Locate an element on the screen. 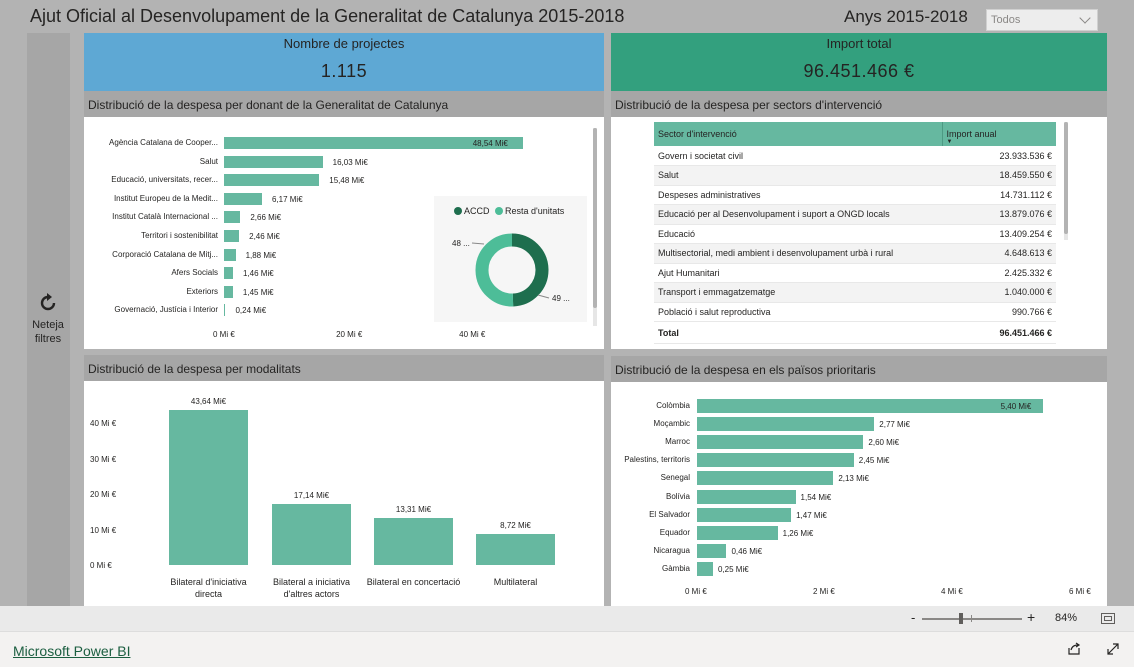  fit-to-page-icon is located at coordinates (1108, 618).